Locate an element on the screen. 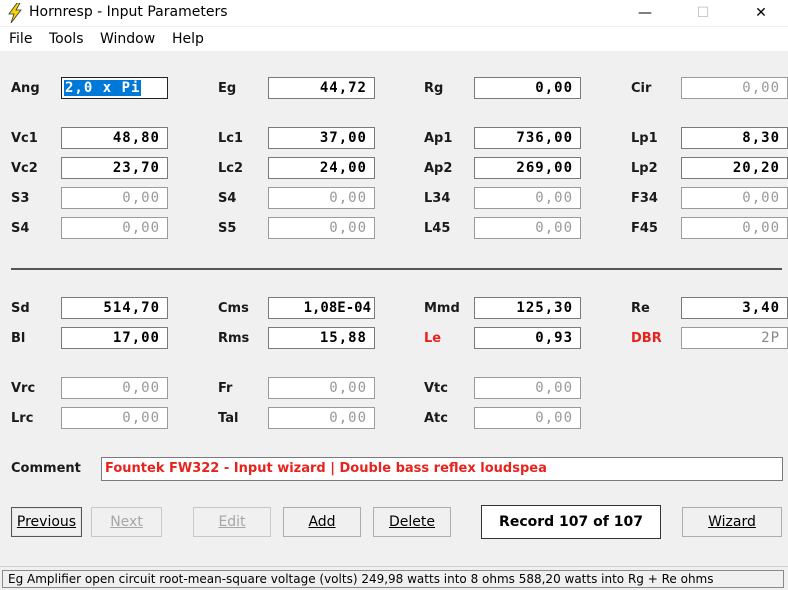 This screenshot has width=788, height=590. field-rg: 0,00 is located at coordinates (527, 88).